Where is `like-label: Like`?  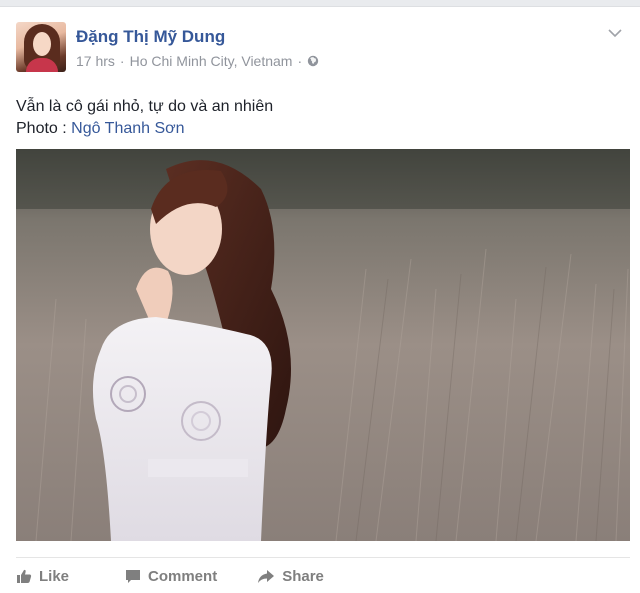
like-label: Like is located at coordinates (54, 576).